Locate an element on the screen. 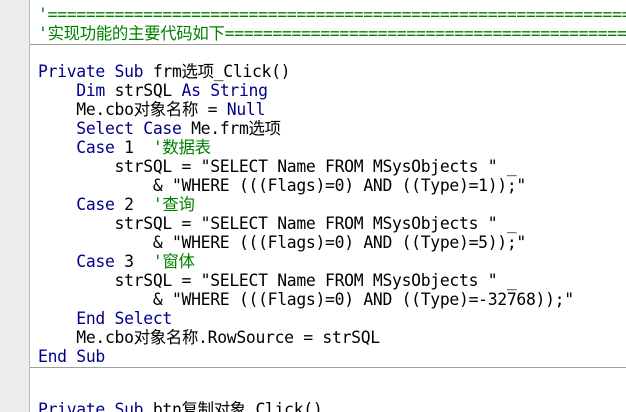 The height and width of the screenshot is (412, 626). code-line: & "WHERE (((Flags)=0) AND ((Type)=1));" is located at coordinates (282, 185).